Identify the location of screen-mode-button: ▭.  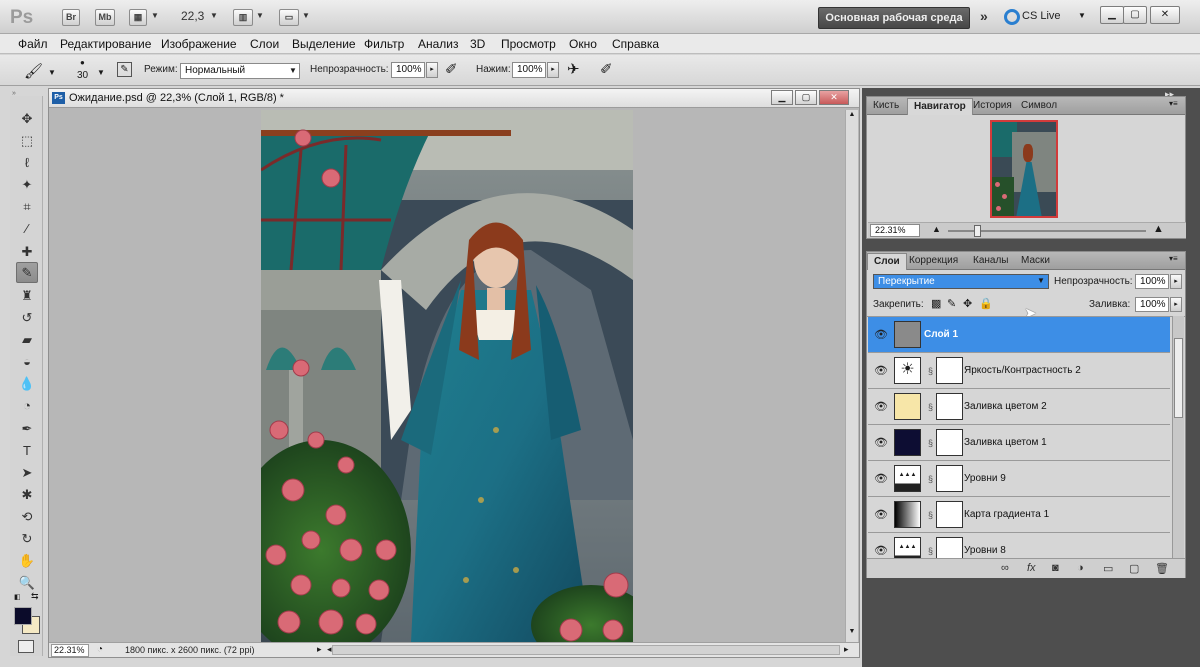
(289, 17).